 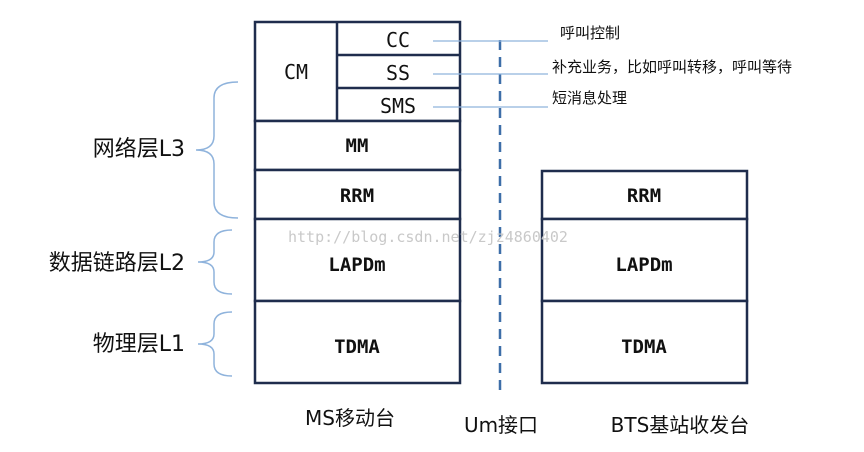 I want to click on ms-sms-label: SMS, so click(x=398, y=106).